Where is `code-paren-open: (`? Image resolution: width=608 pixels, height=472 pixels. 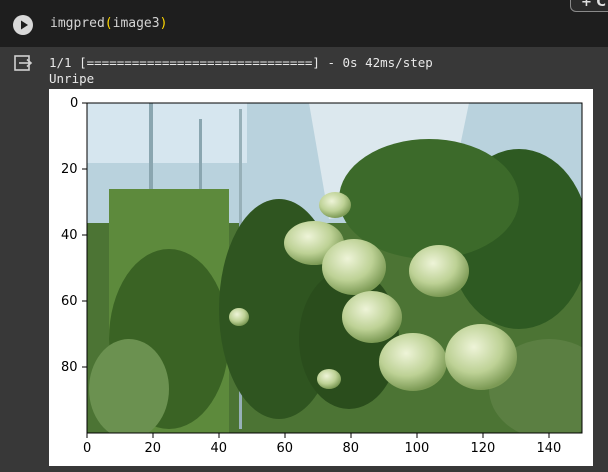
code-paren-open: ( is located at coordinates (108, 23).